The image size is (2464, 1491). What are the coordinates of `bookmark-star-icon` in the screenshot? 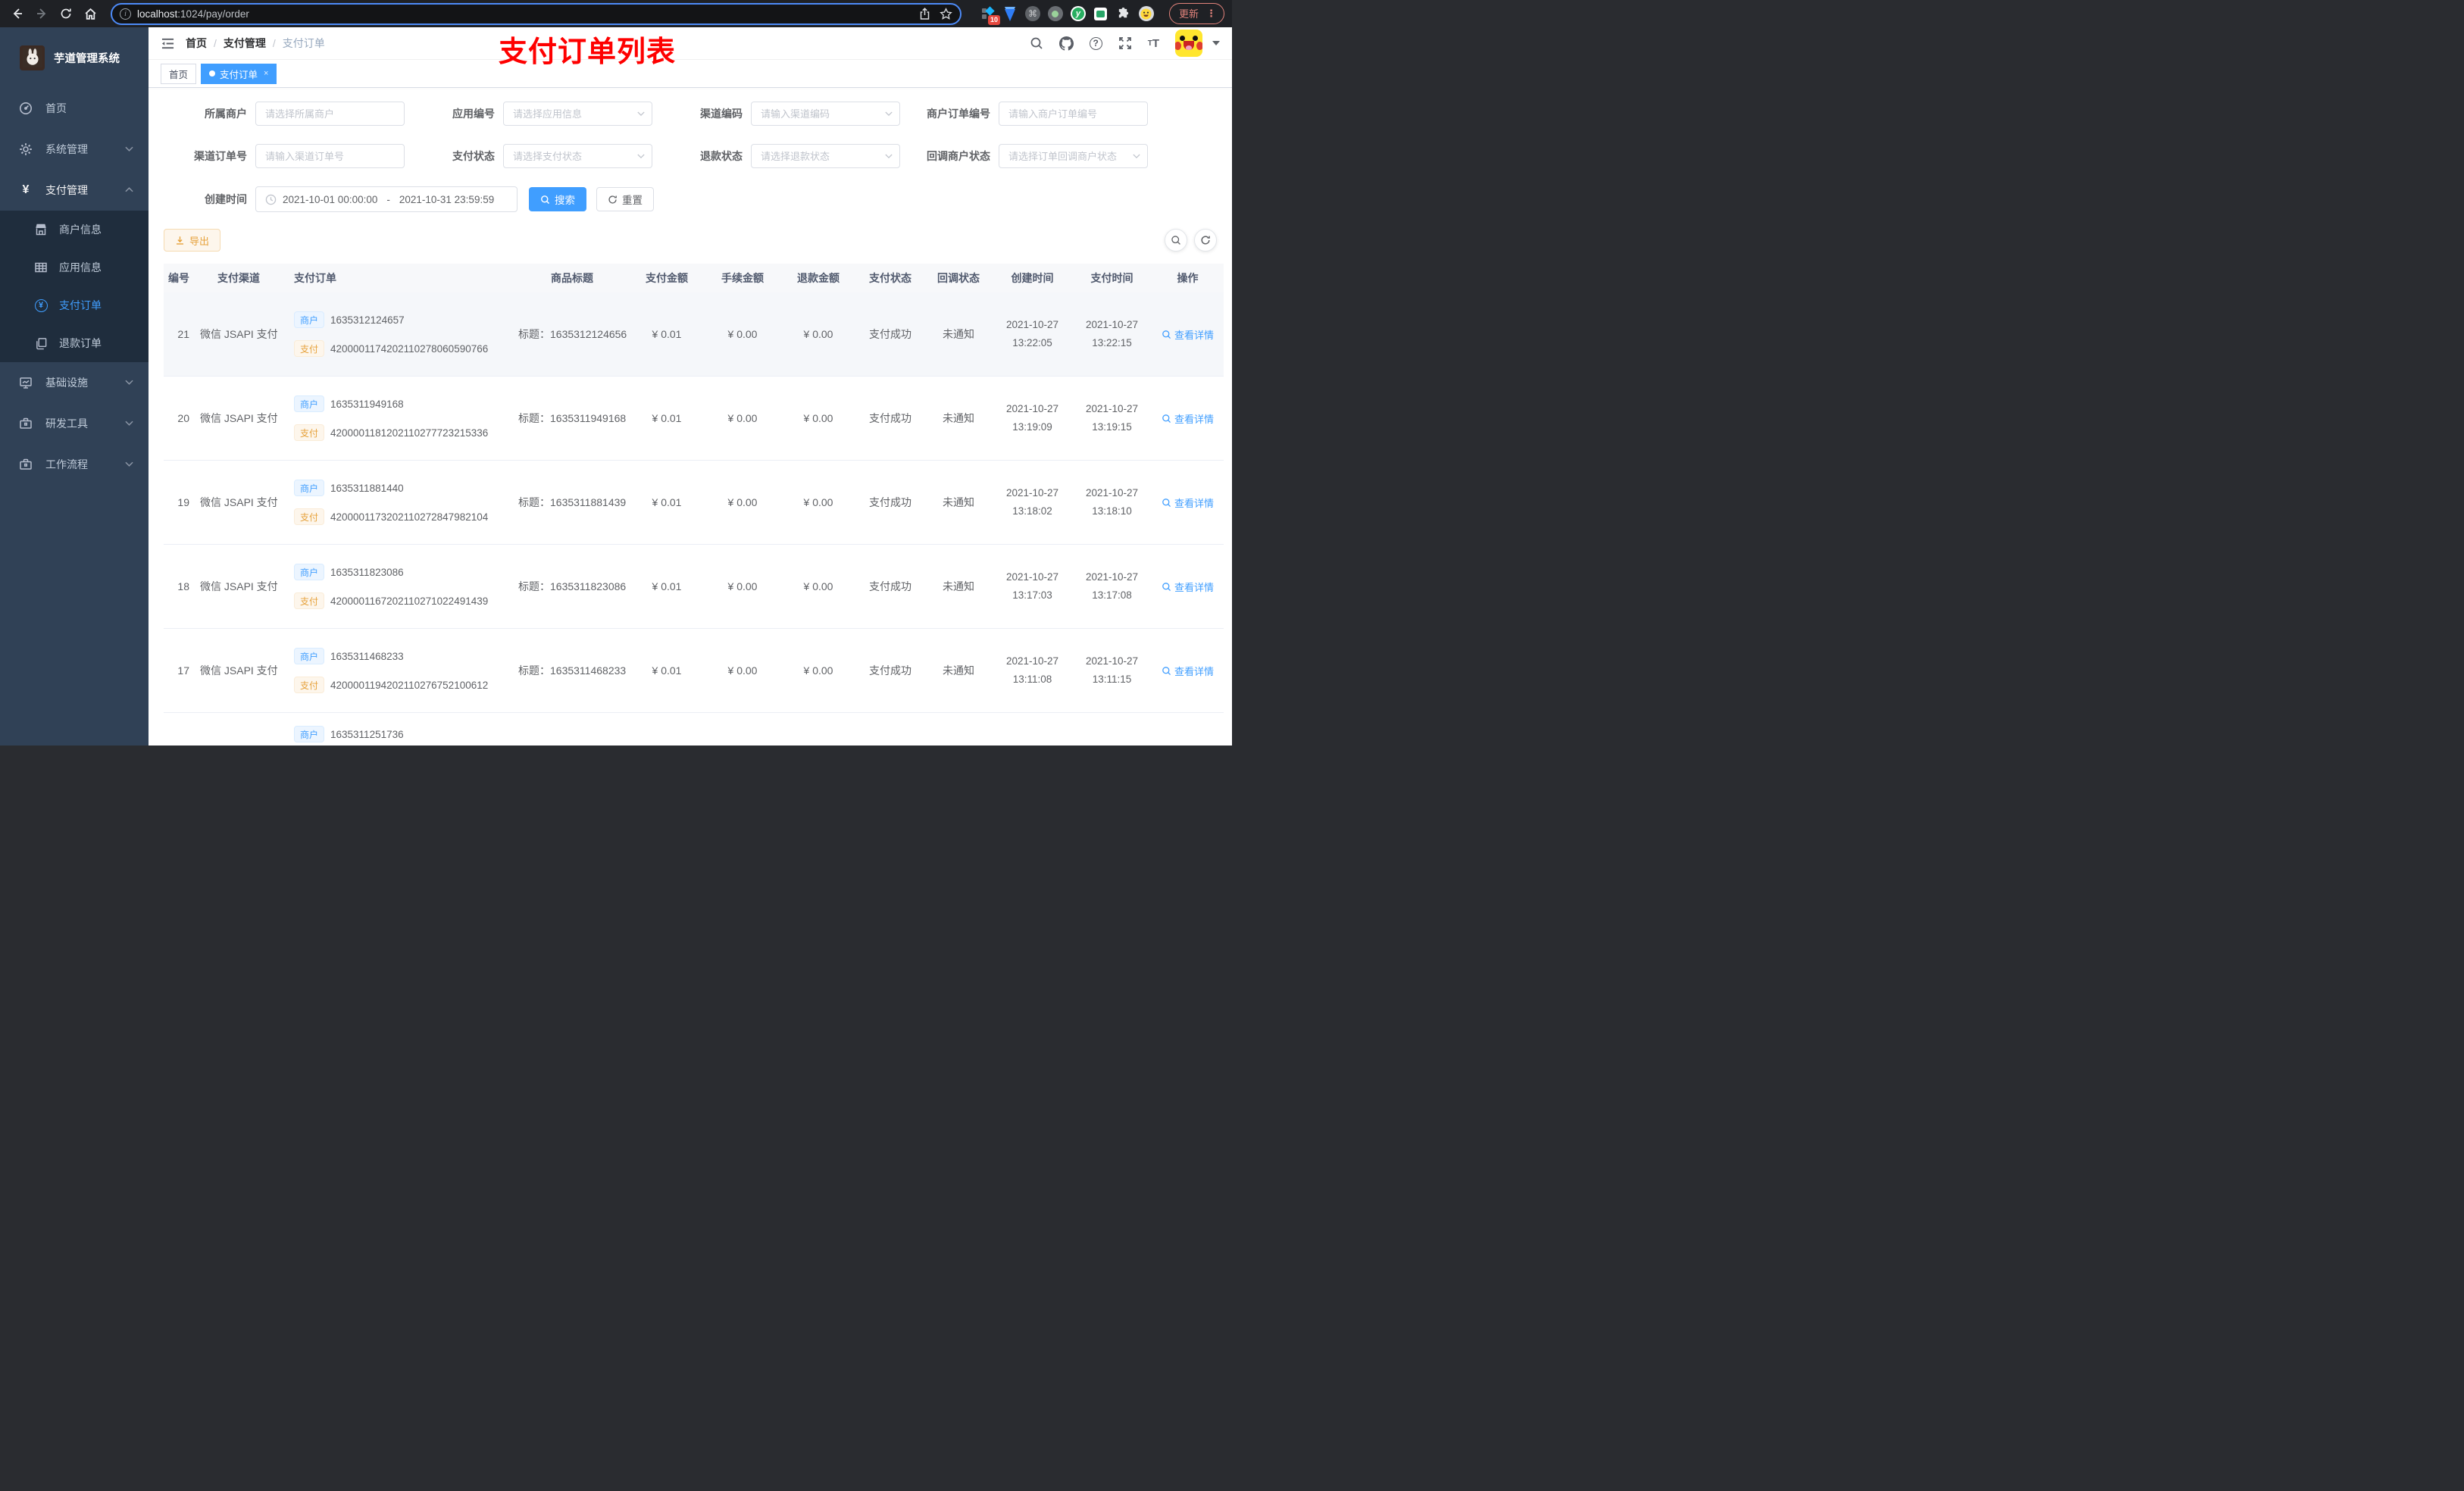 It's located at (946, 13).